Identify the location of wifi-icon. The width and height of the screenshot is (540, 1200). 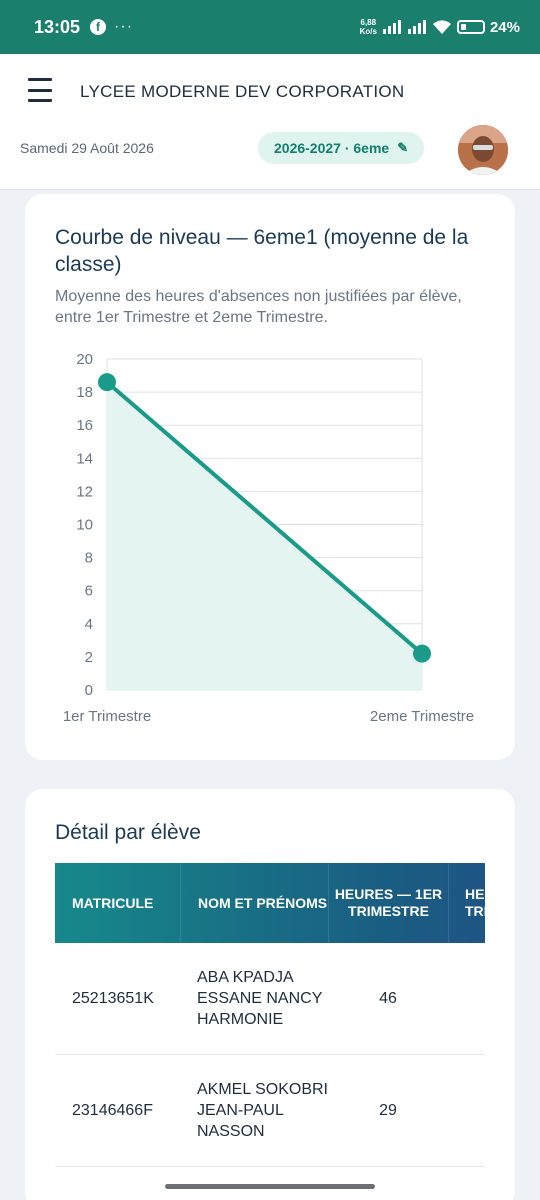
(441, 27).